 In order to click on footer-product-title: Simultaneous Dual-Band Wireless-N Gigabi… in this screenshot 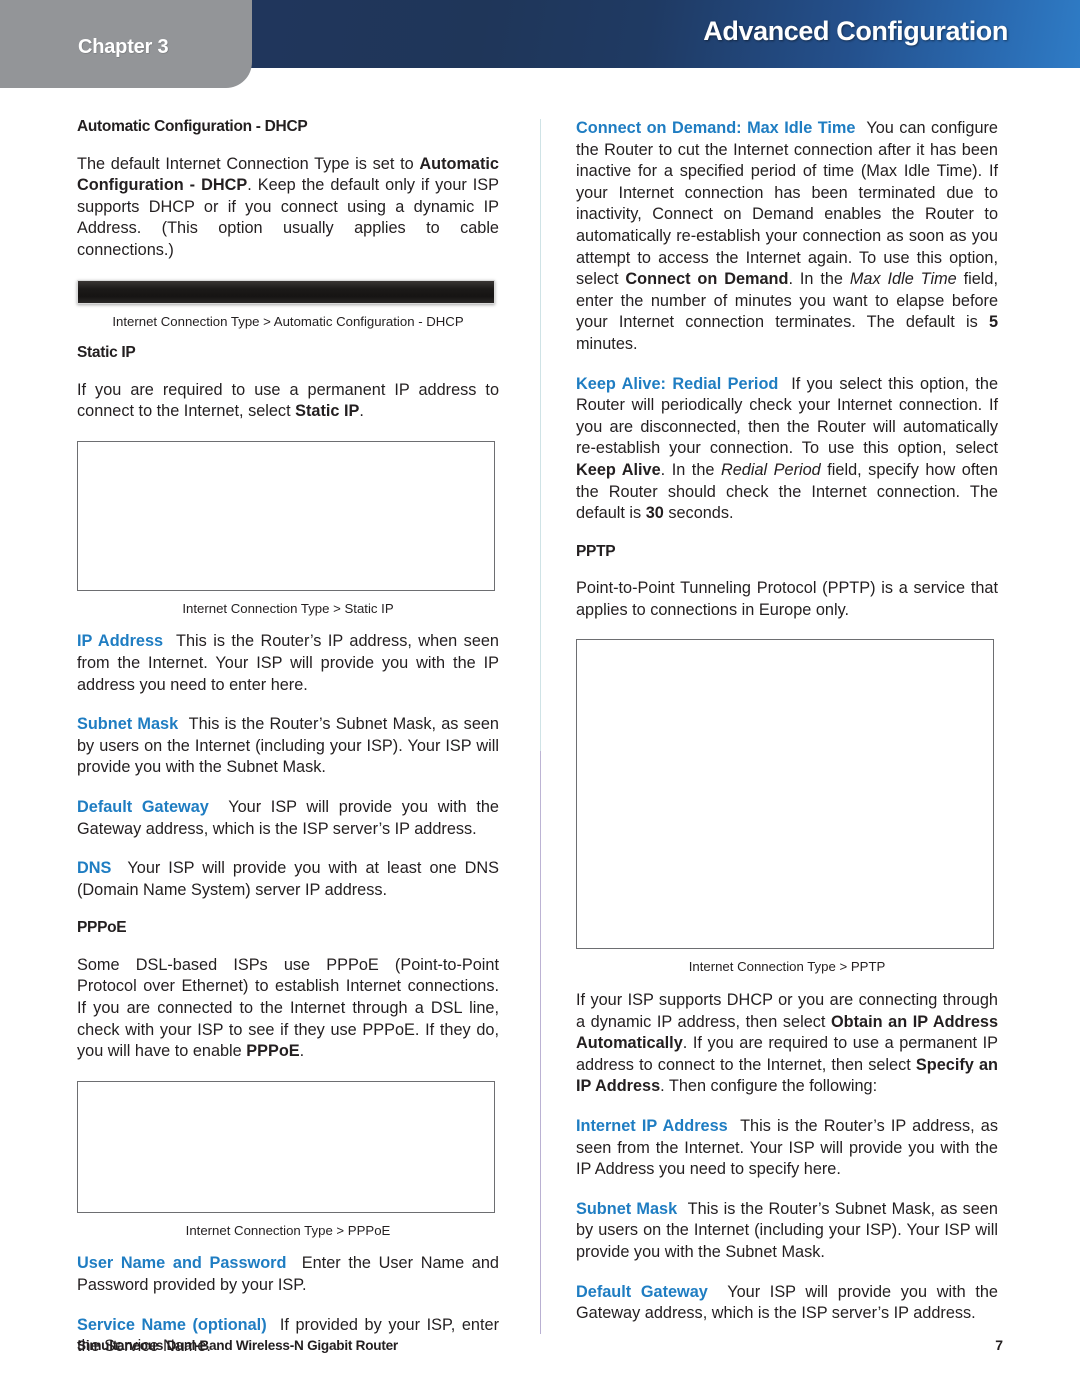, I will do `click(237, 1345)`.